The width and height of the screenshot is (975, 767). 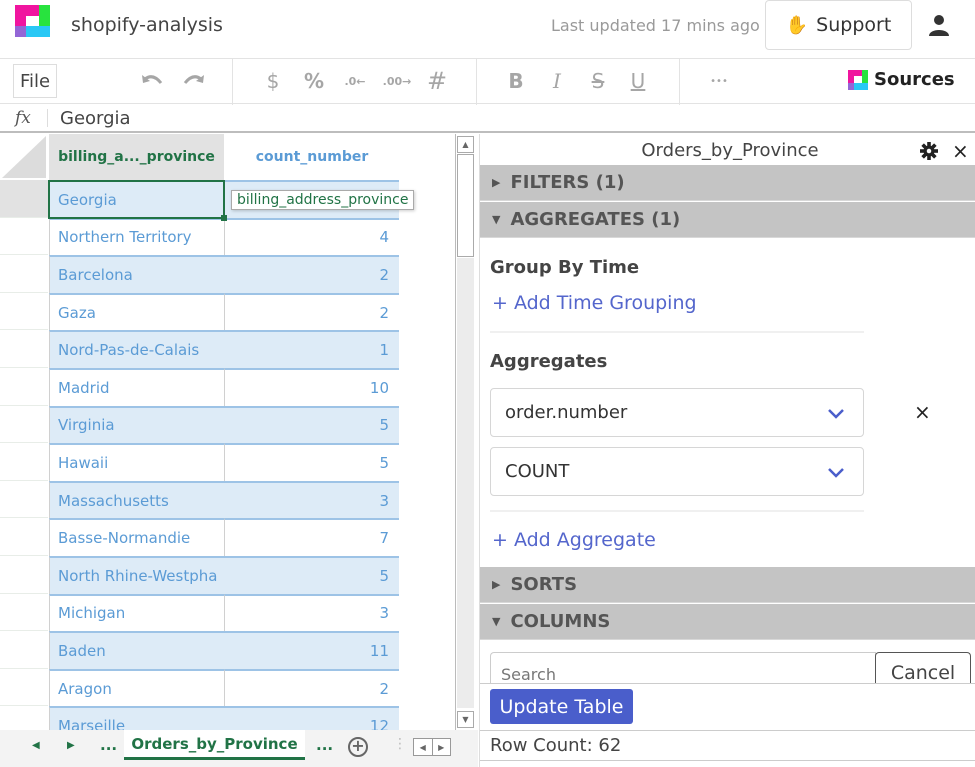 I want to click on select-all-corner, so click(x=24, y=157).